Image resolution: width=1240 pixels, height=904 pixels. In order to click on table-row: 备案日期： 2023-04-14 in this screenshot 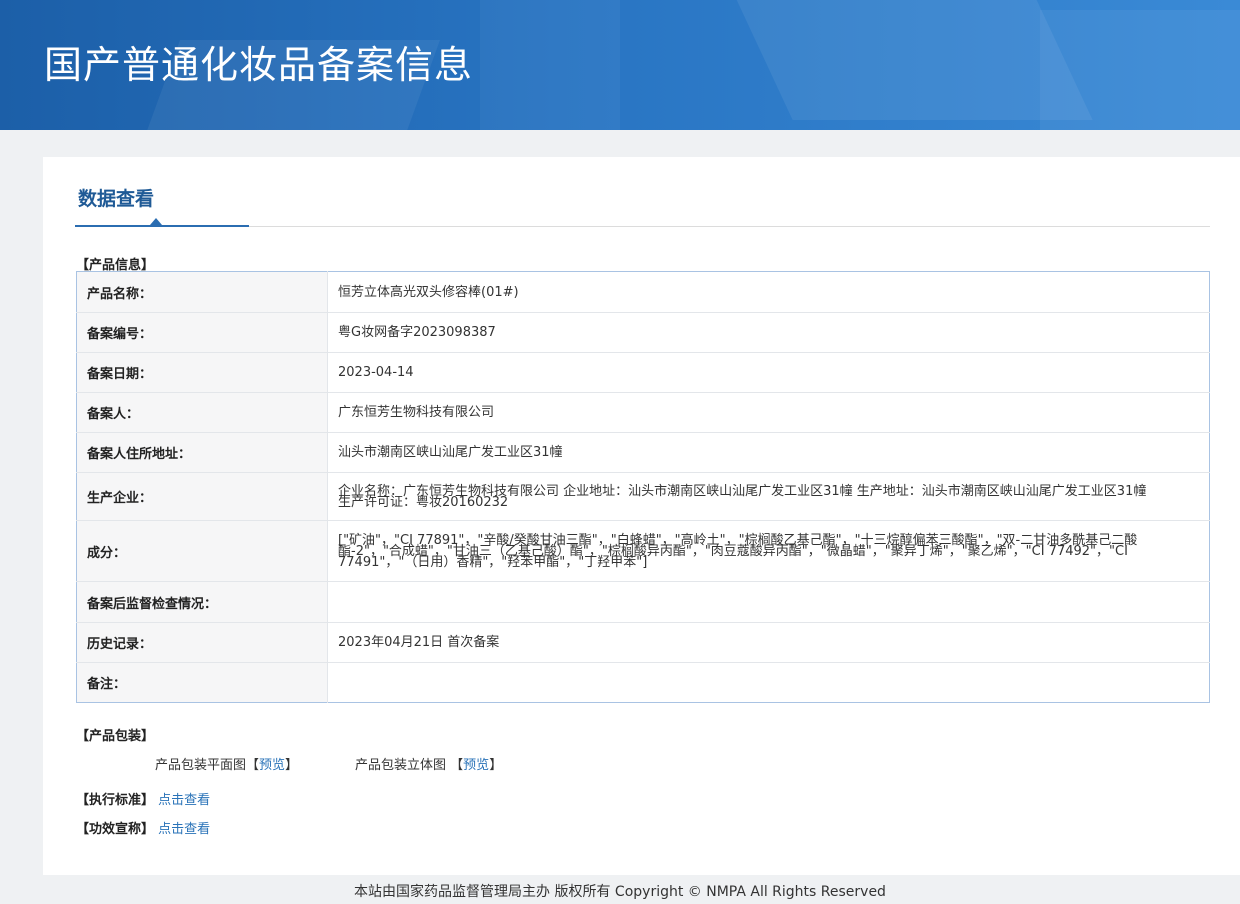, I will do `click(643, 372)`.